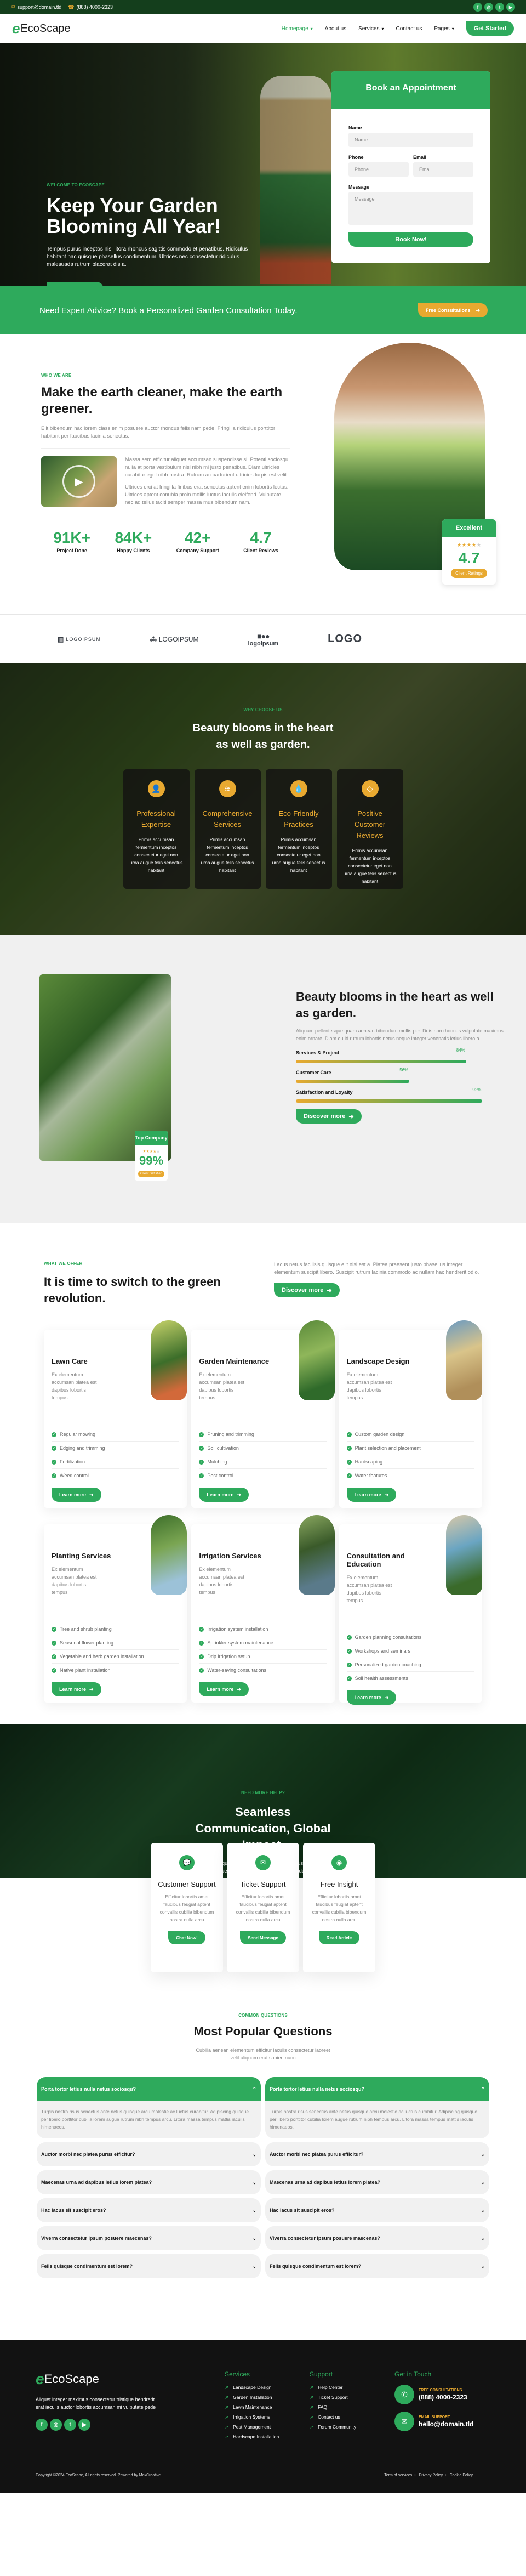 The height and width of the screenshot is (2576, 526). What do you see at coordinates (444, 29) in the screenshot?
I see `nav-item-pages: Pages ▾` at bounding box center [444, 29].